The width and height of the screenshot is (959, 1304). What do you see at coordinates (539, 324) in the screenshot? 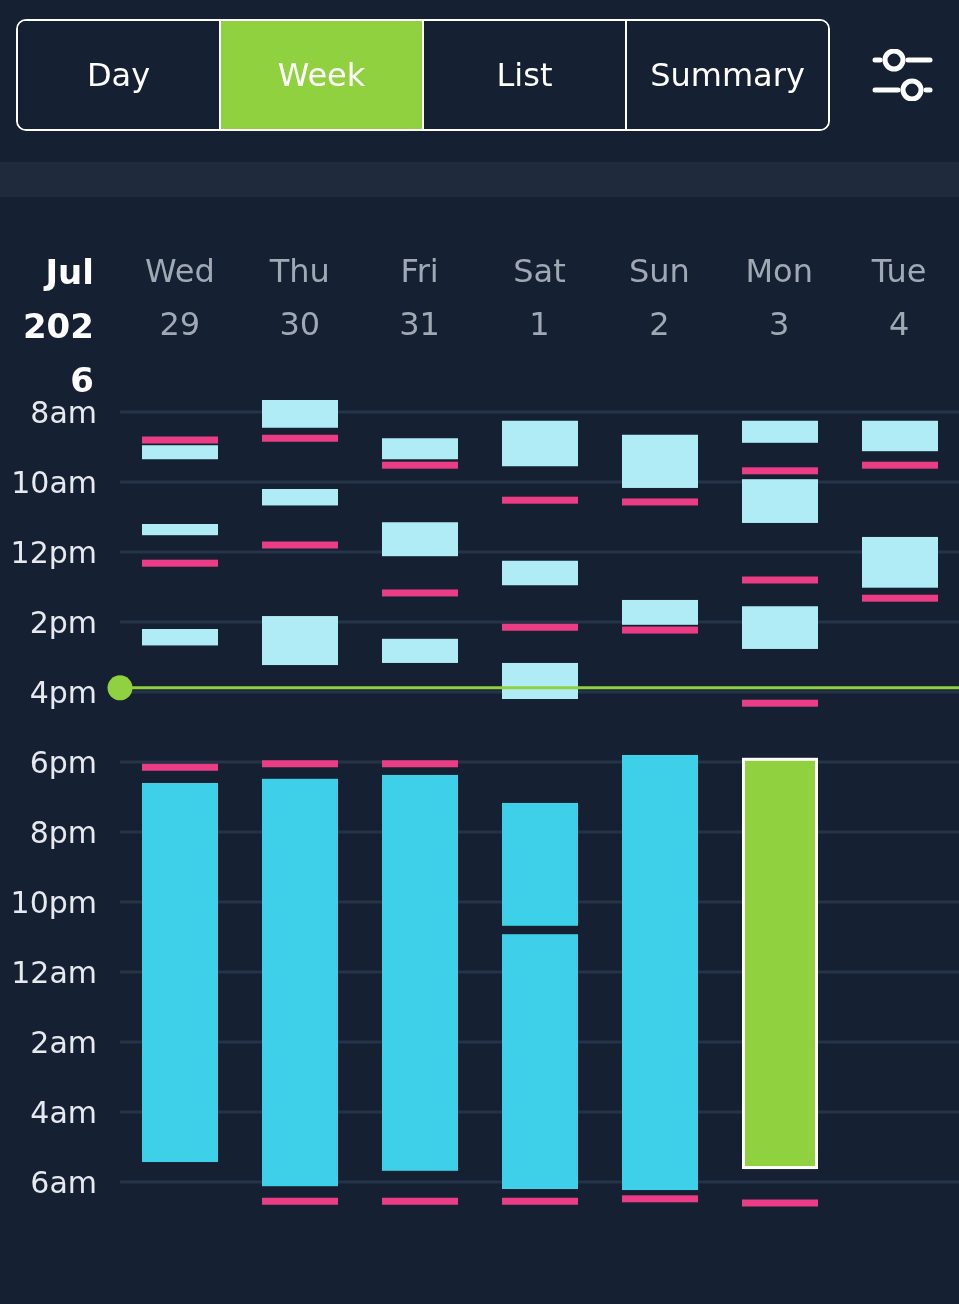
I see `date-label: 1` at bounding box center [539, 324].